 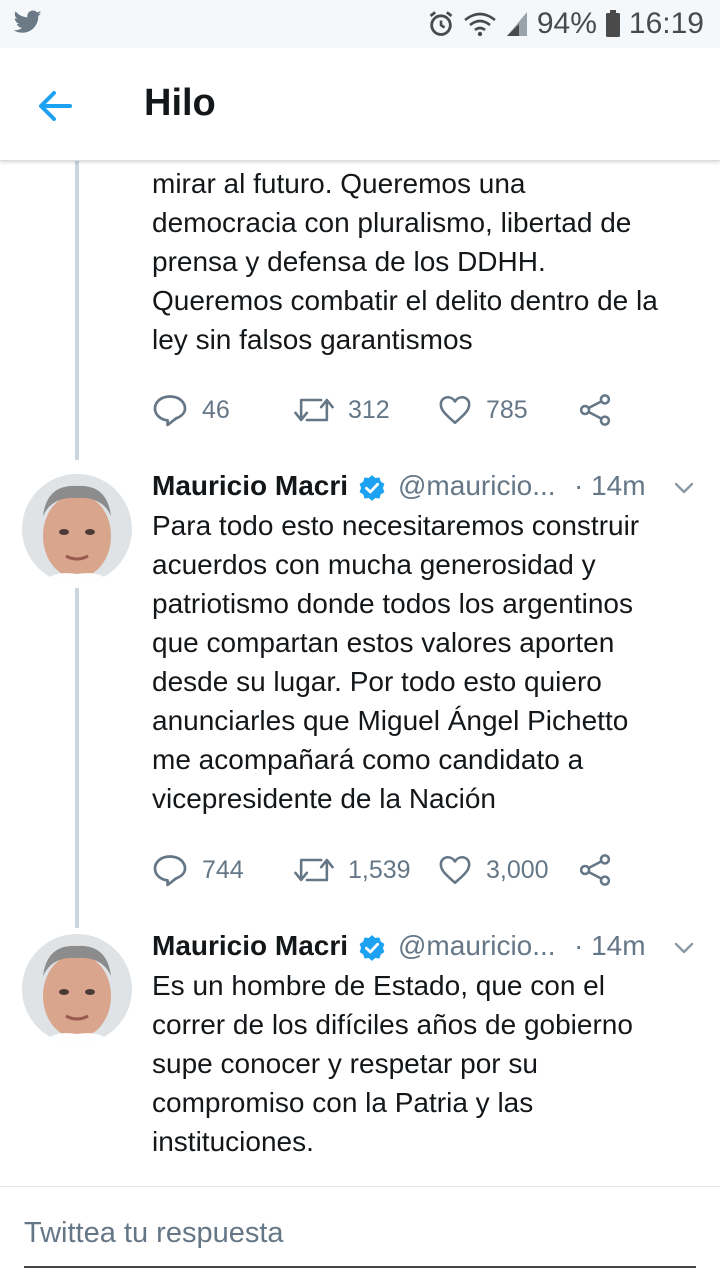 I want to click on status-bar: 94% 16:19, so click(x=360, y=24).